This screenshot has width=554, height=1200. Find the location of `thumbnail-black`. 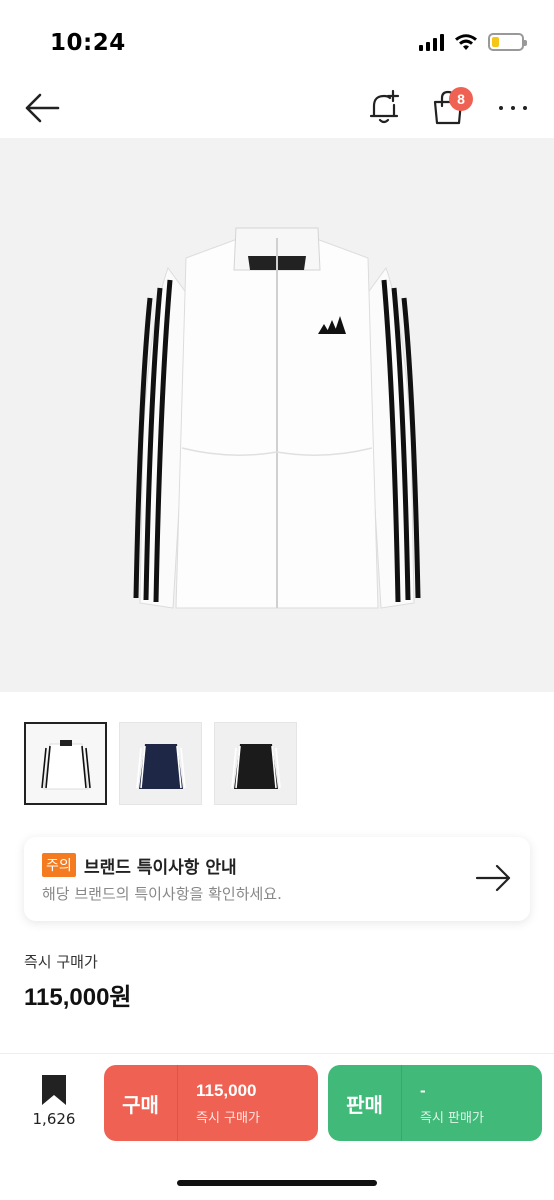

thumbnail-black is located at coordinates (255, 763).